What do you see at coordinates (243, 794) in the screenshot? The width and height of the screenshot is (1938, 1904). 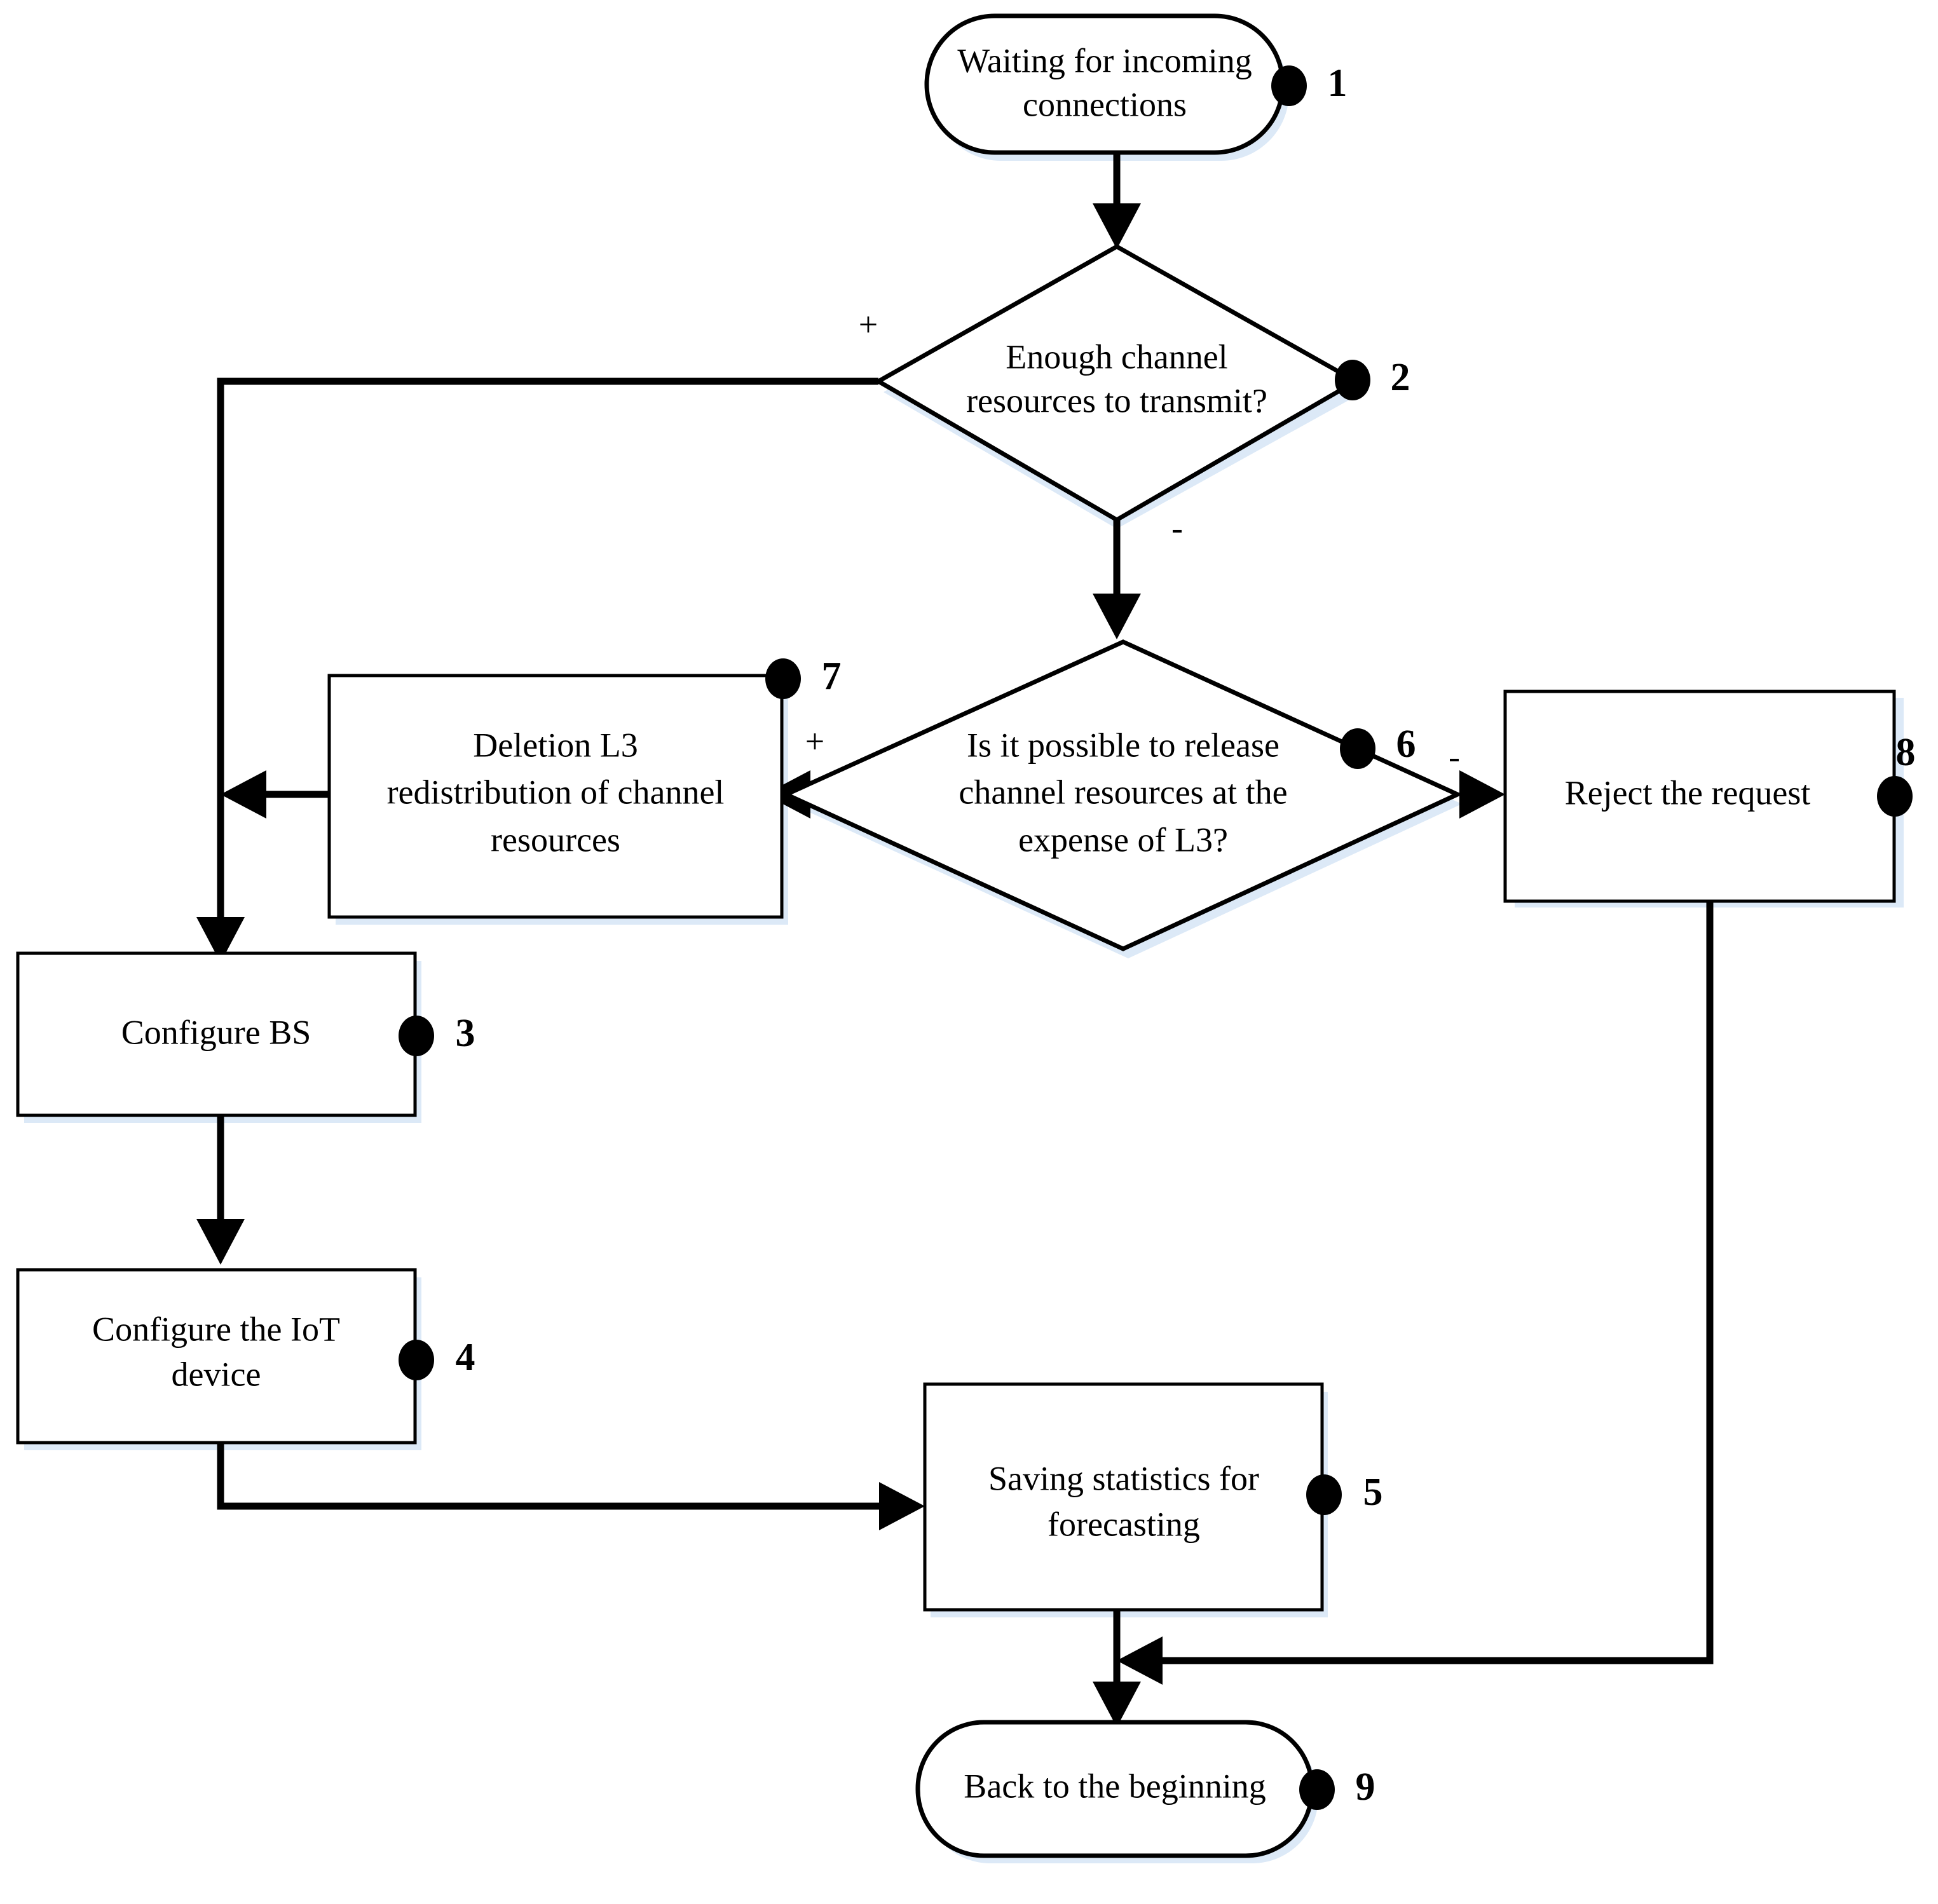 I see `edge-7-to-3-arrowhead` at bounding box center [243, 794].